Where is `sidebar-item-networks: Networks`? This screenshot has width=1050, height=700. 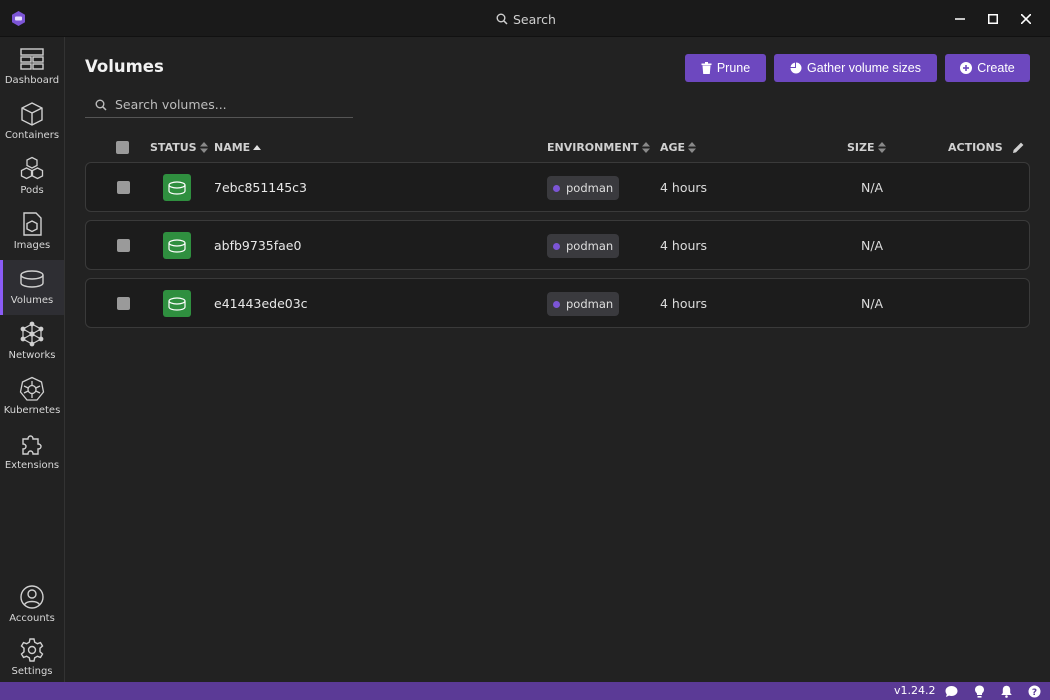
sidebar-item-networks: Networks is located at coordinates (32, 342).